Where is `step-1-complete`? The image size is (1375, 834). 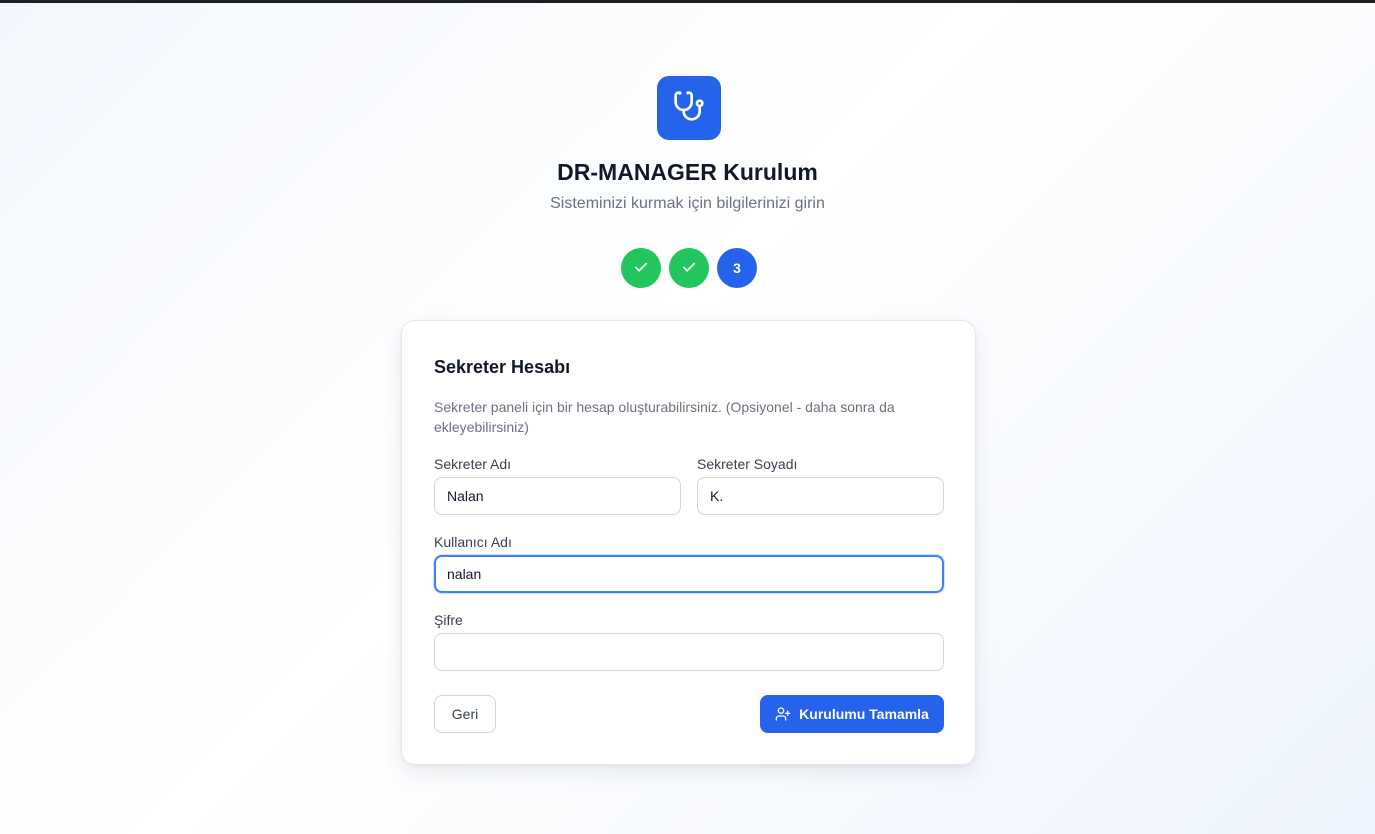 step-1-complete is located at coordinates (641, 268).